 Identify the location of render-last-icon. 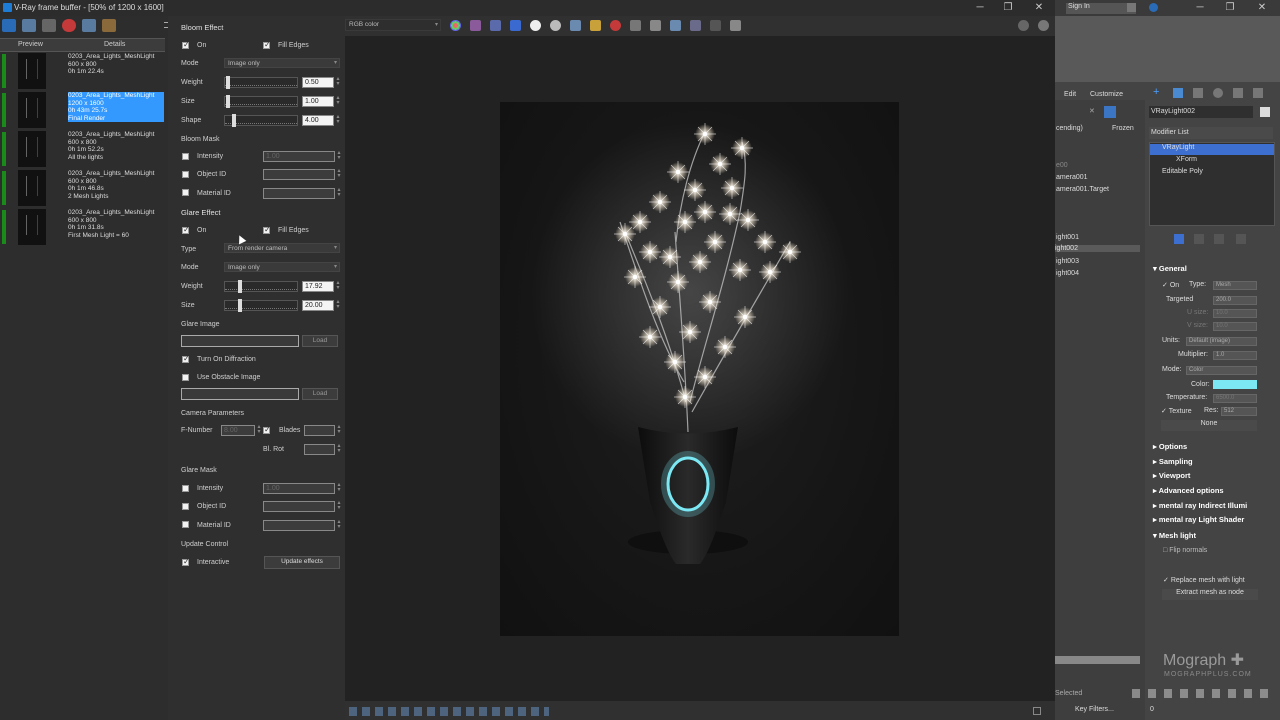
(715, 25).